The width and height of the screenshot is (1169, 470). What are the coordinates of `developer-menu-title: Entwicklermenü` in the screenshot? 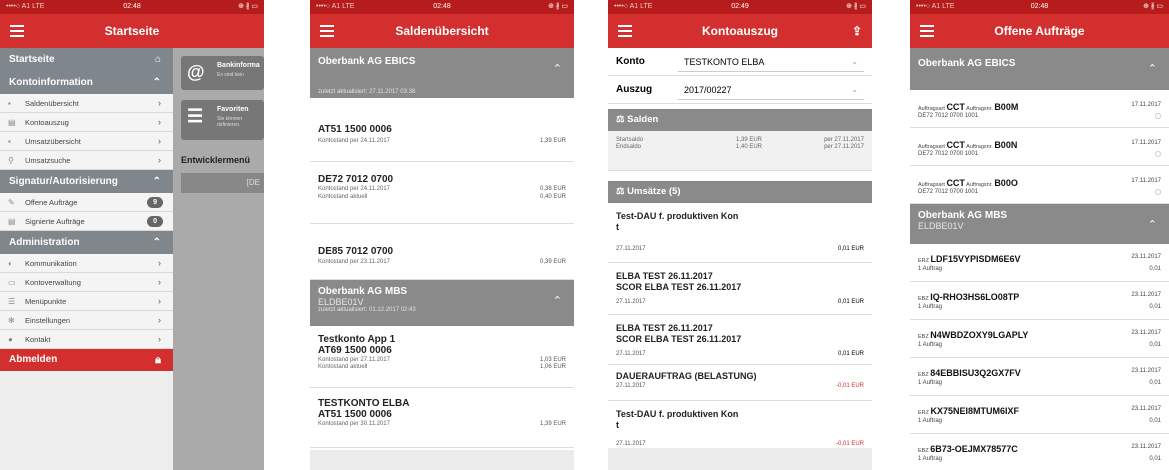 It's located at (216, 160).